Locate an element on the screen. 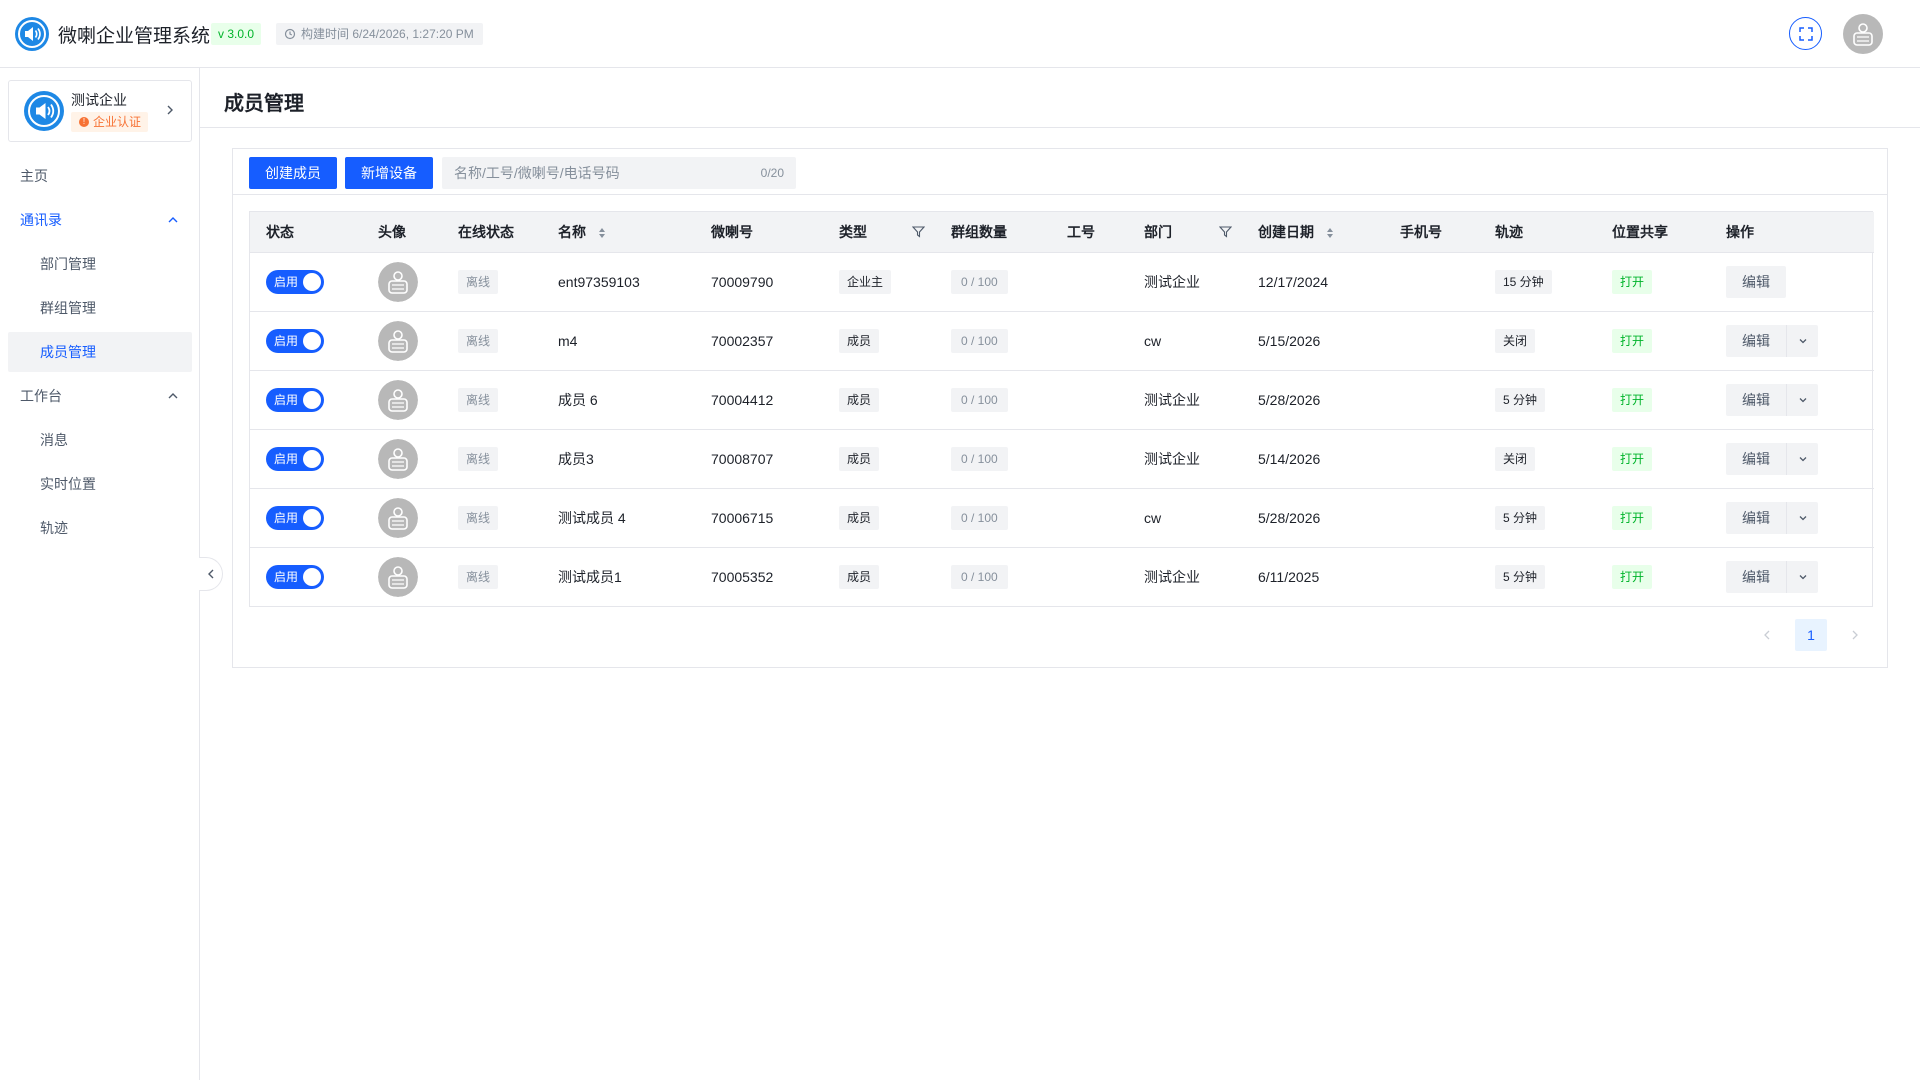 The image size is (1920, 1080). org-switcher: 测试企业 ! 企业认证 is located at coordinates (100, 111).